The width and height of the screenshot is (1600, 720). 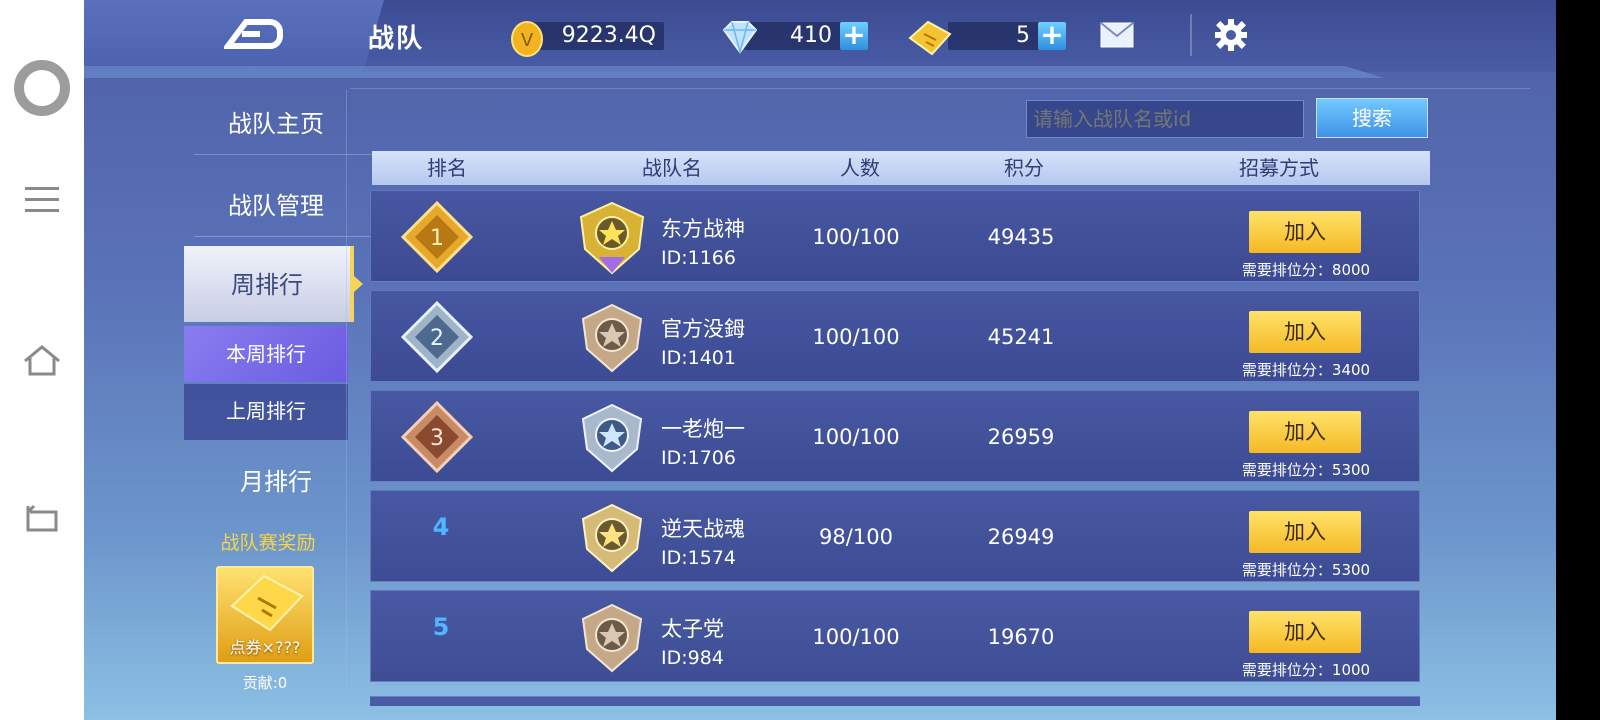 What do you see at coordinates (698, 258) in the screenshot?
I see `team-id: ID:1166` at bounding box center [698, 258].